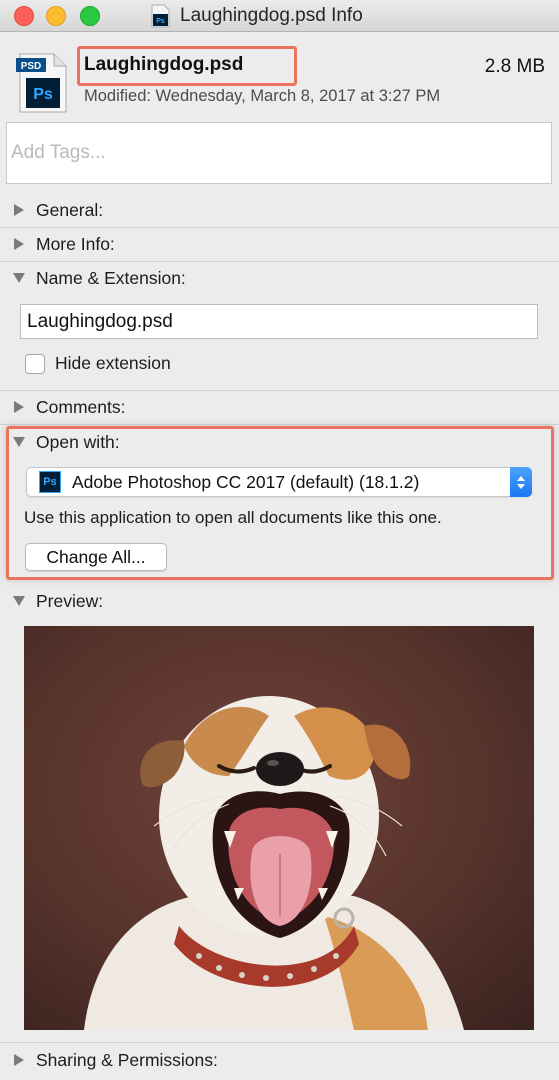 Image resolution: width=559 pixels, height=1080 pixels. I want to click on hide-extension-label: Hide extension, so click(113, 363).